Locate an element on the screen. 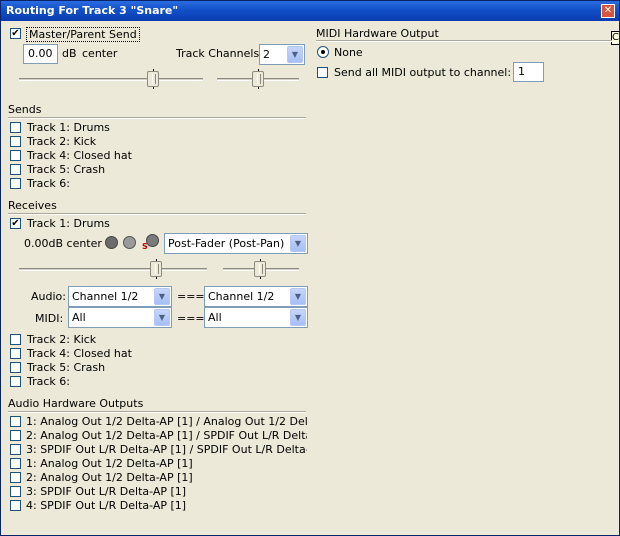  hw-output-label-7: 4: SPDIF Out L/R Delta-AP [1] is located at coordinates (106, 505).